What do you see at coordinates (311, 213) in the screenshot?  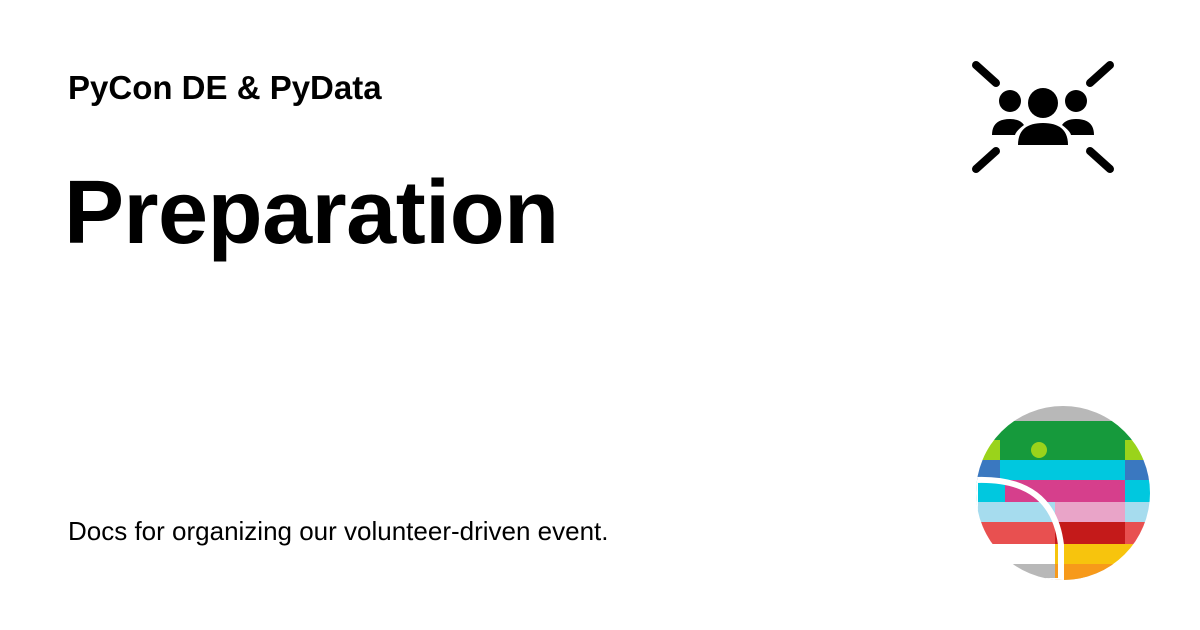 I see `page-title: Preparation` at bounding box center [311, 213].